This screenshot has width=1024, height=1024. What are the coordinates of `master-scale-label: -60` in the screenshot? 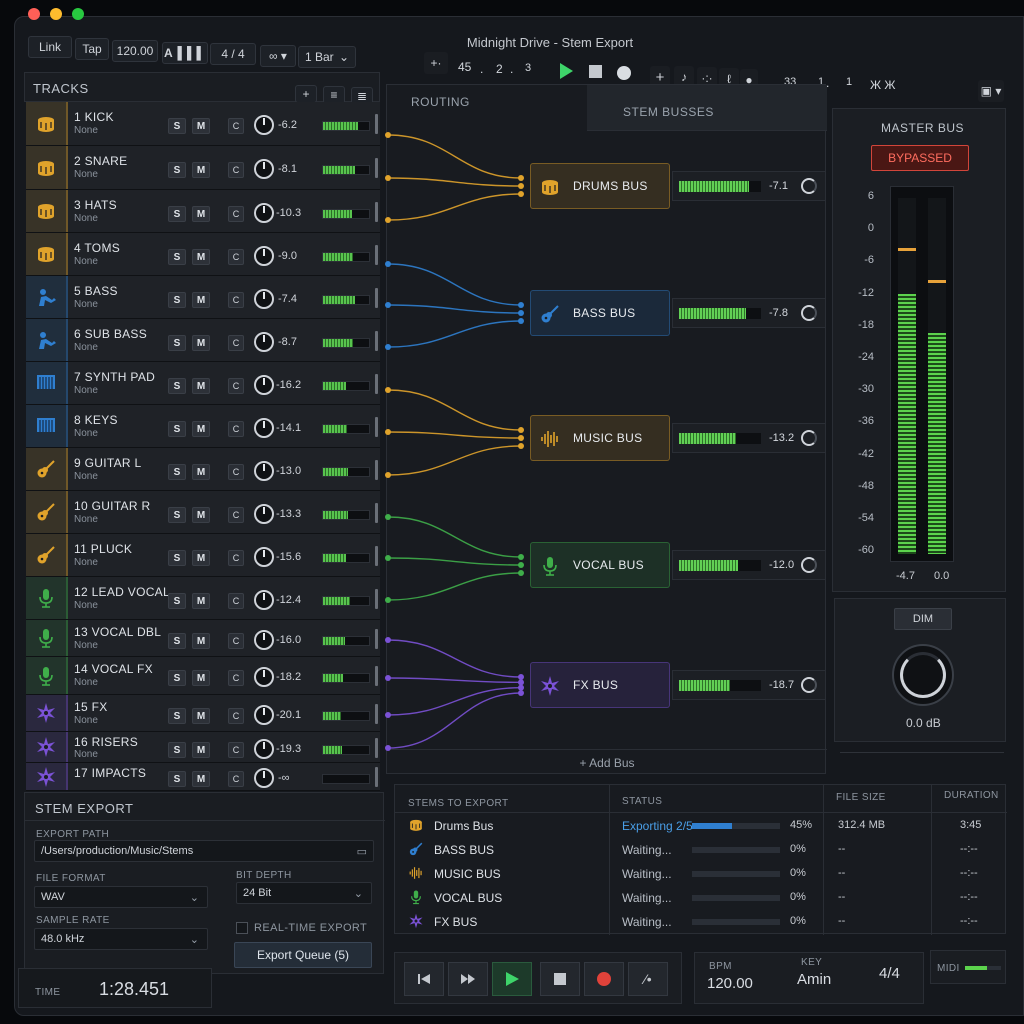 It's located at (866, 550).